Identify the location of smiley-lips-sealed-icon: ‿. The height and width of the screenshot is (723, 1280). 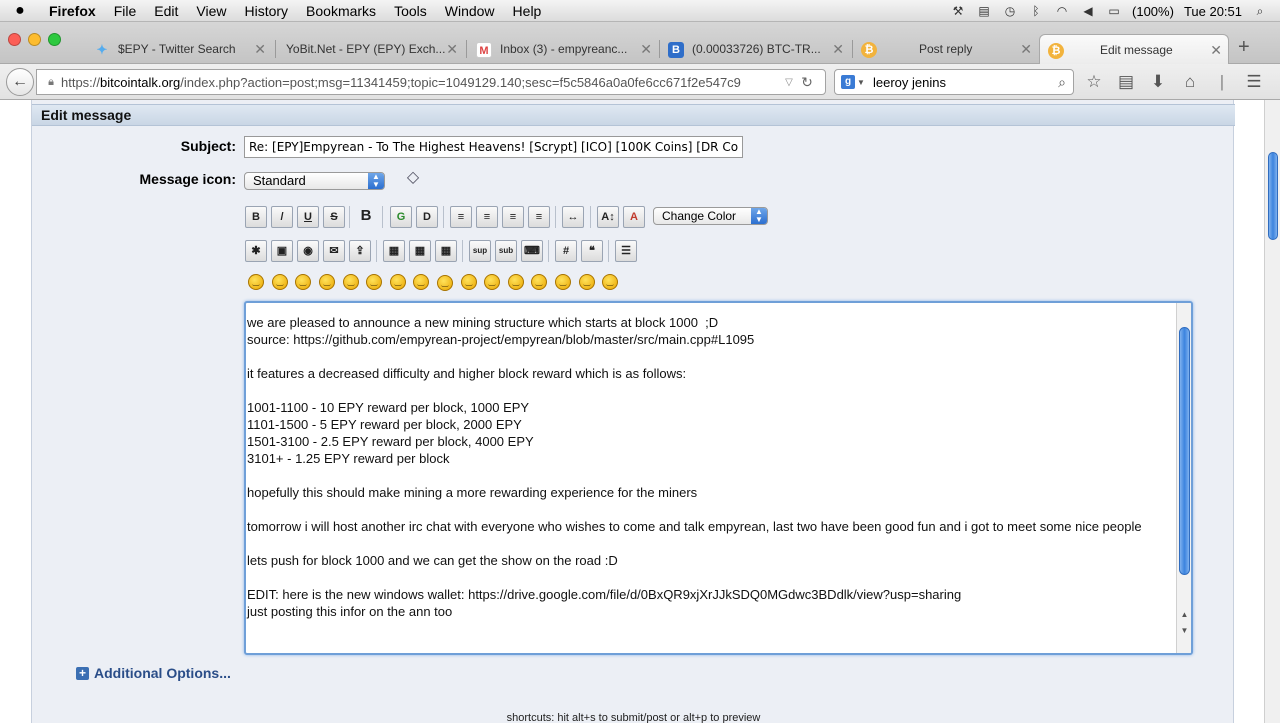
(539, 282).